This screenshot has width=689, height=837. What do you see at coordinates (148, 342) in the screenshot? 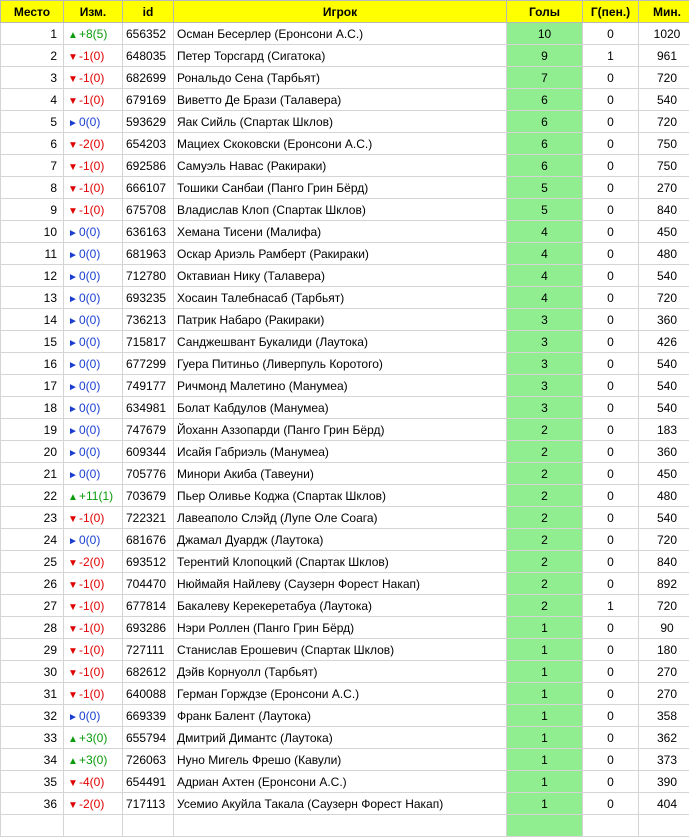
I see `cell-id: 715817` at bounding box center [148, 342].